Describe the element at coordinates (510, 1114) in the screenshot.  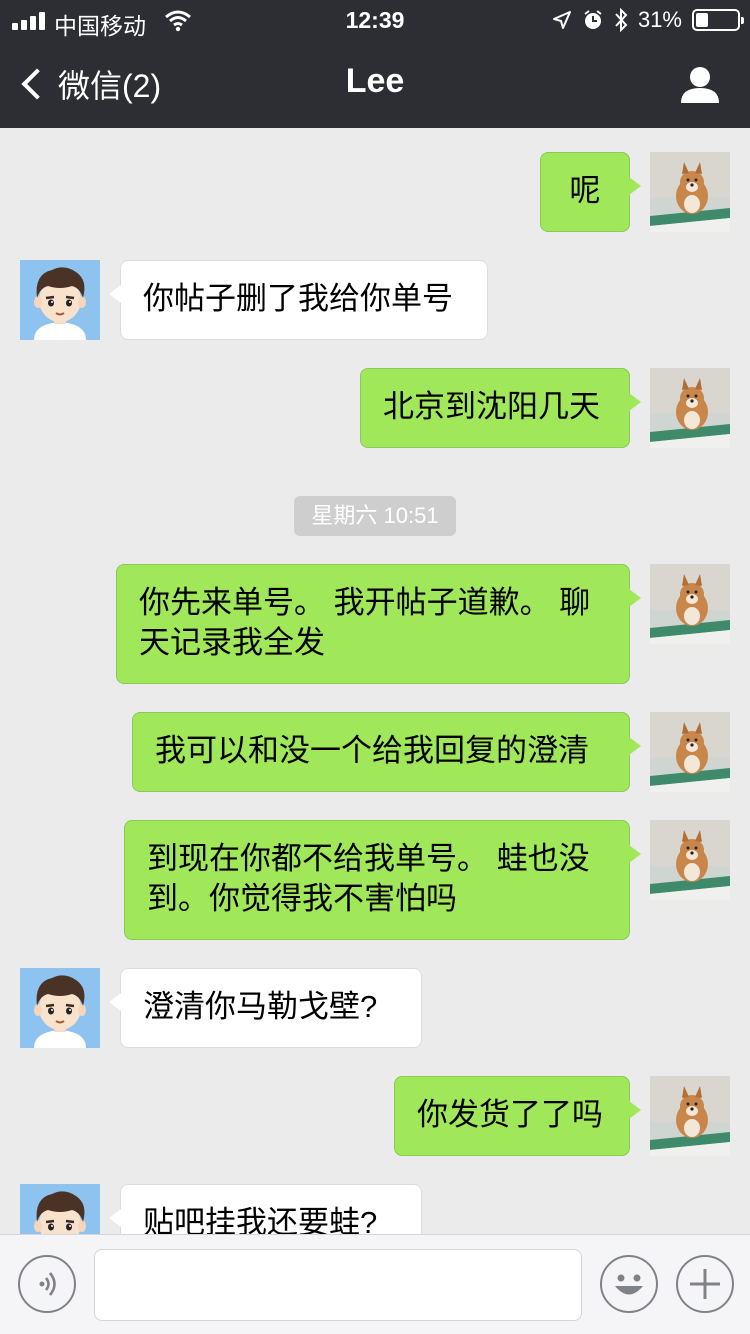
I see `message-text: 你发货了了吗` at that location.